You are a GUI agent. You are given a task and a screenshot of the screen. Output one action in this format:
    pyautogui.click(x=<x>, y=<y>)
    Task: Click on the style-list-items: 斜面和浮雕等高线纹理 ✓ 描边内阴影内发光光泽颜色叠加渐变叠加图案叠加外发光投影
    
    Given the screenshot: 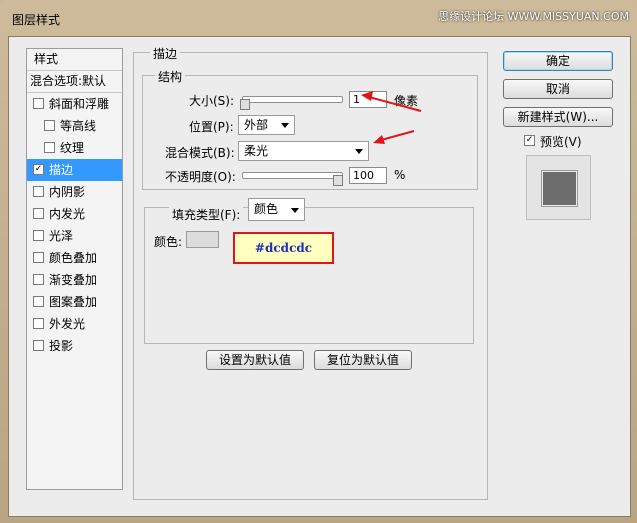 What is the action you would take?
    pyautogui.click(x=74, y=225)
    